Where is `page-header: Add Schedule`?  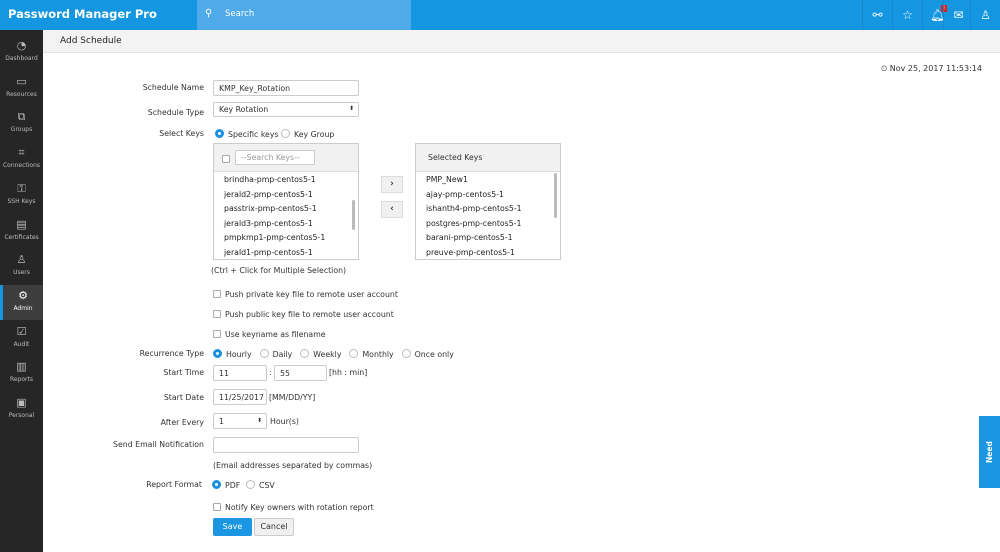
page-header: Add Schedule is located at coordinates (521, 41).